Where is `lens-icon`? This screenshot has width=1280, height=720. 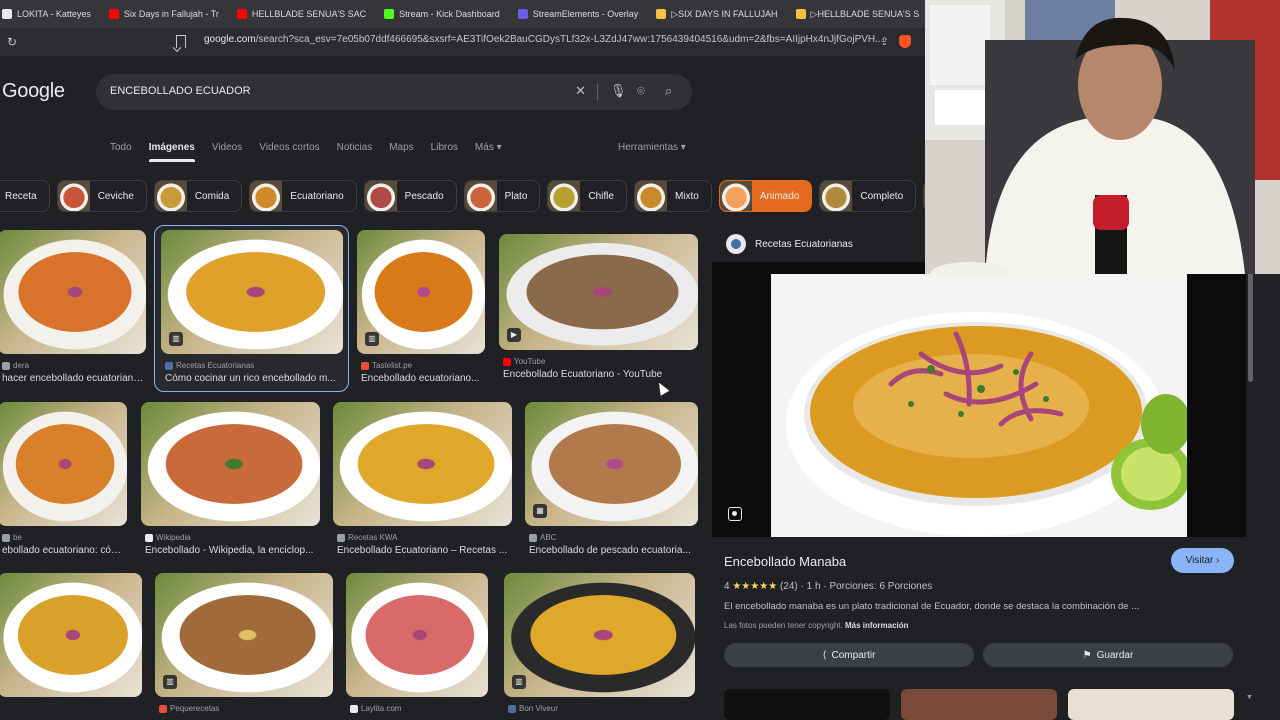
lens-icon is located at coordinates (735, 514).